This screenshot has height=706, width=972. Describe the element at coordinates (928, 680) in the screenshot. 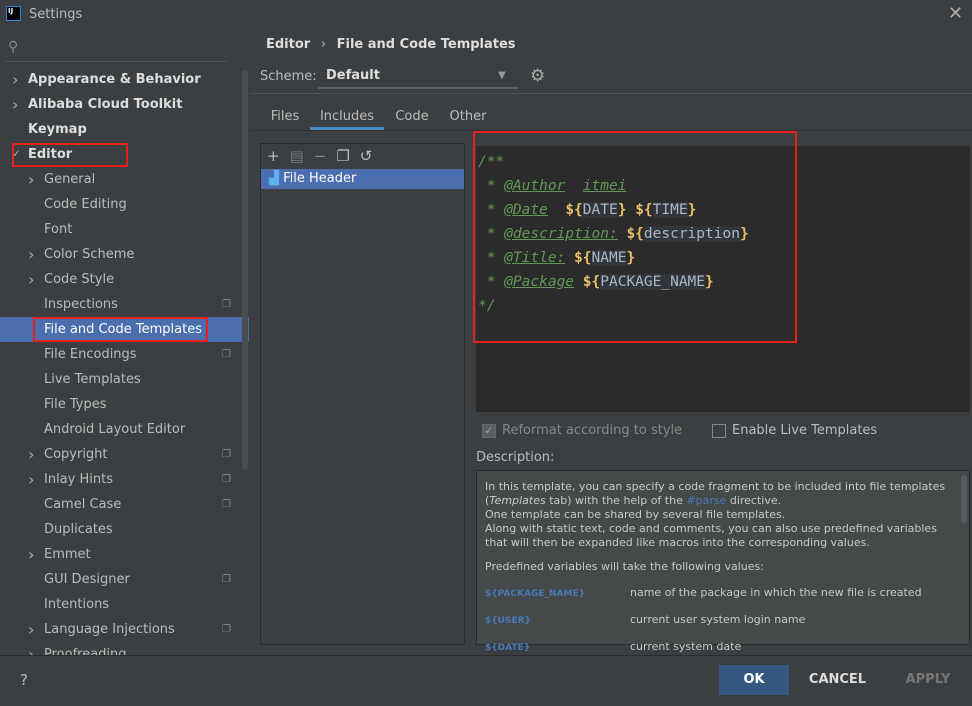

I see `apply-button: APPLY` at that location.